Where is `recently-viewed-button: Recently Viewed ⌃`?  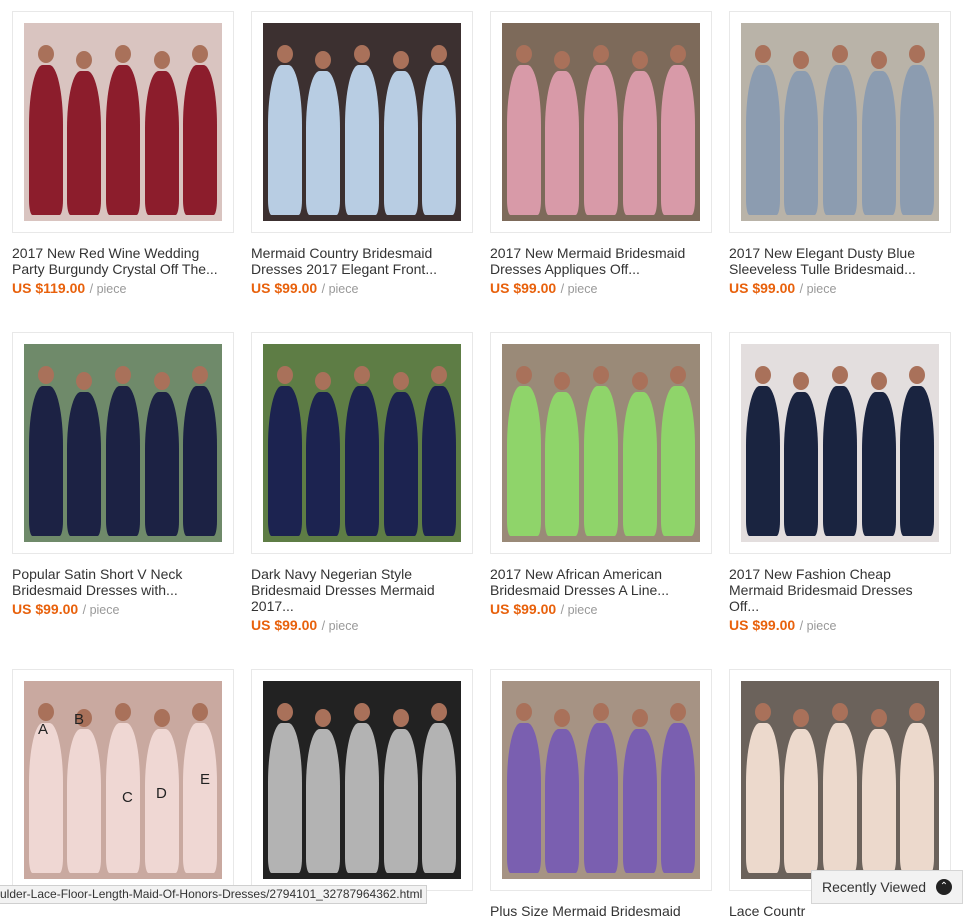 recently-viewed-button: Recently Viewed ⌃ is located at coordinates (887, 887).